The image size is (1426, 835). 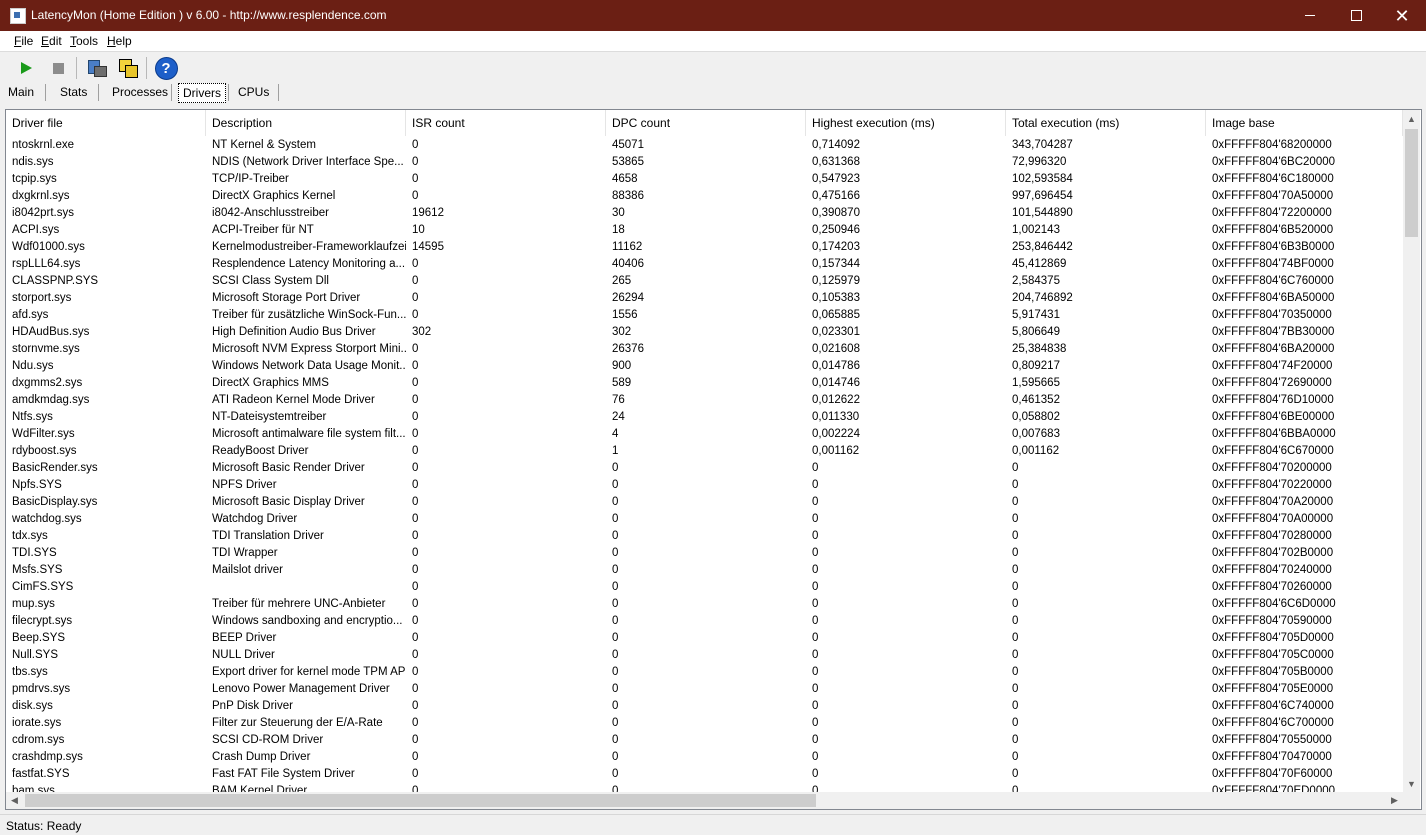 What do you see at coordinates (55, 468) in the screenshot?
I see `driver-file-cell: BasicRender.sys` at bounding box center [55, 468].